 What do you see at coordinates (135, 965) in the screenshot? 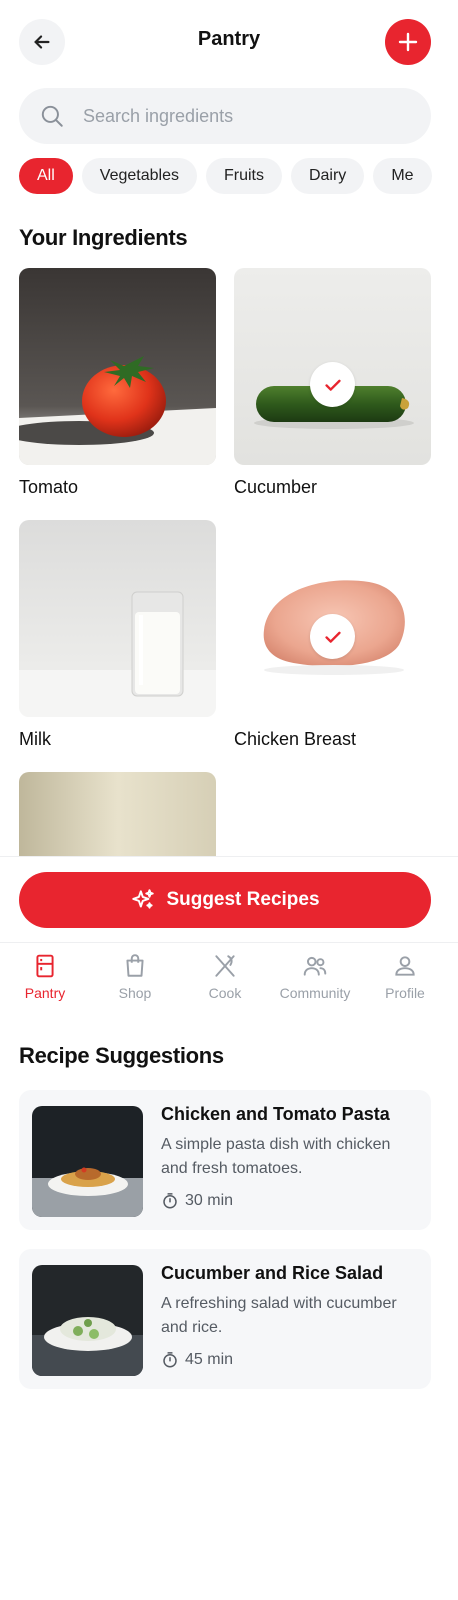
I see `shopping-bag-icon` at bounding box center [135, 965].